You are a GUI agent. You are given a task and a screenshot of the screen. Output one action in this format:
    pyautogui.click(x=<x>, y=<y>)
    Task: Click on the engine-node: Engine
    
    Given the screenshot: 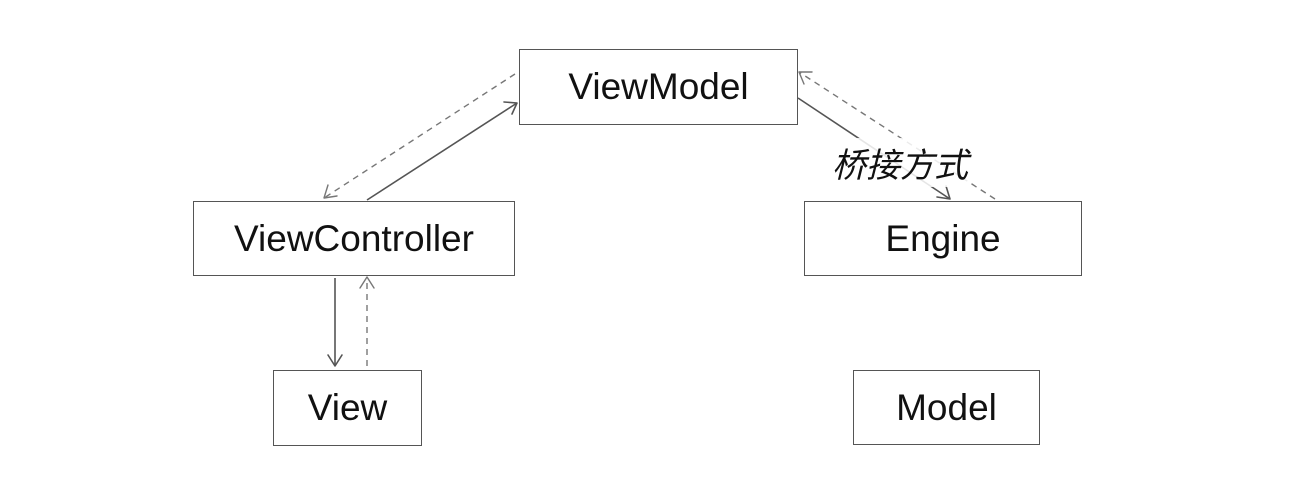 What is the action you would take?
    pyautogui.click(x=943, y=238)
    